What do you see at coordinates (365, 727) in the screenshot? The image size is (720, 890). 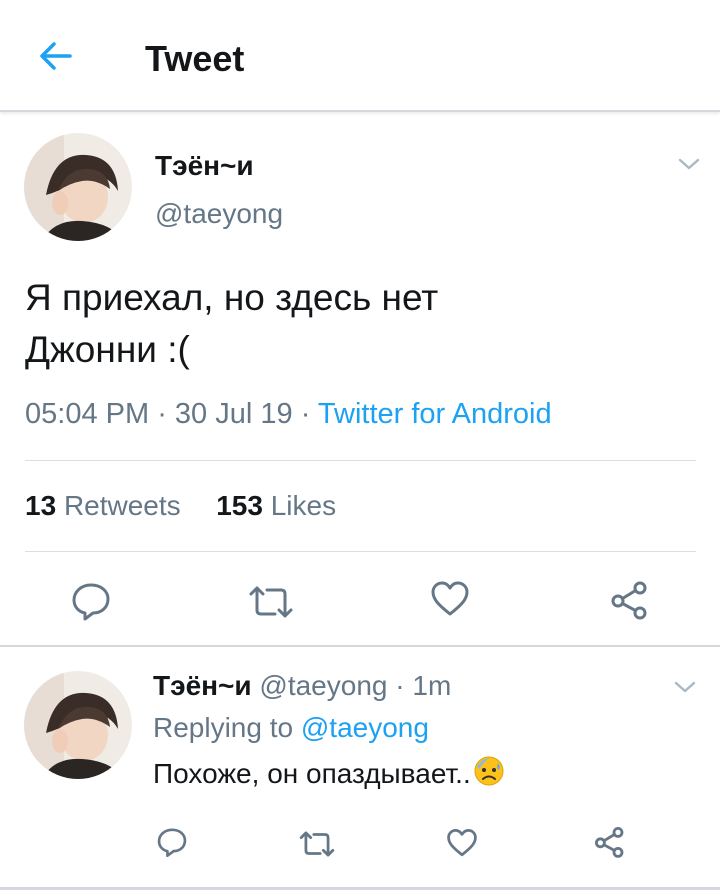 I see `replying-to-link: @taeyong` at bounding box center [365, 727].